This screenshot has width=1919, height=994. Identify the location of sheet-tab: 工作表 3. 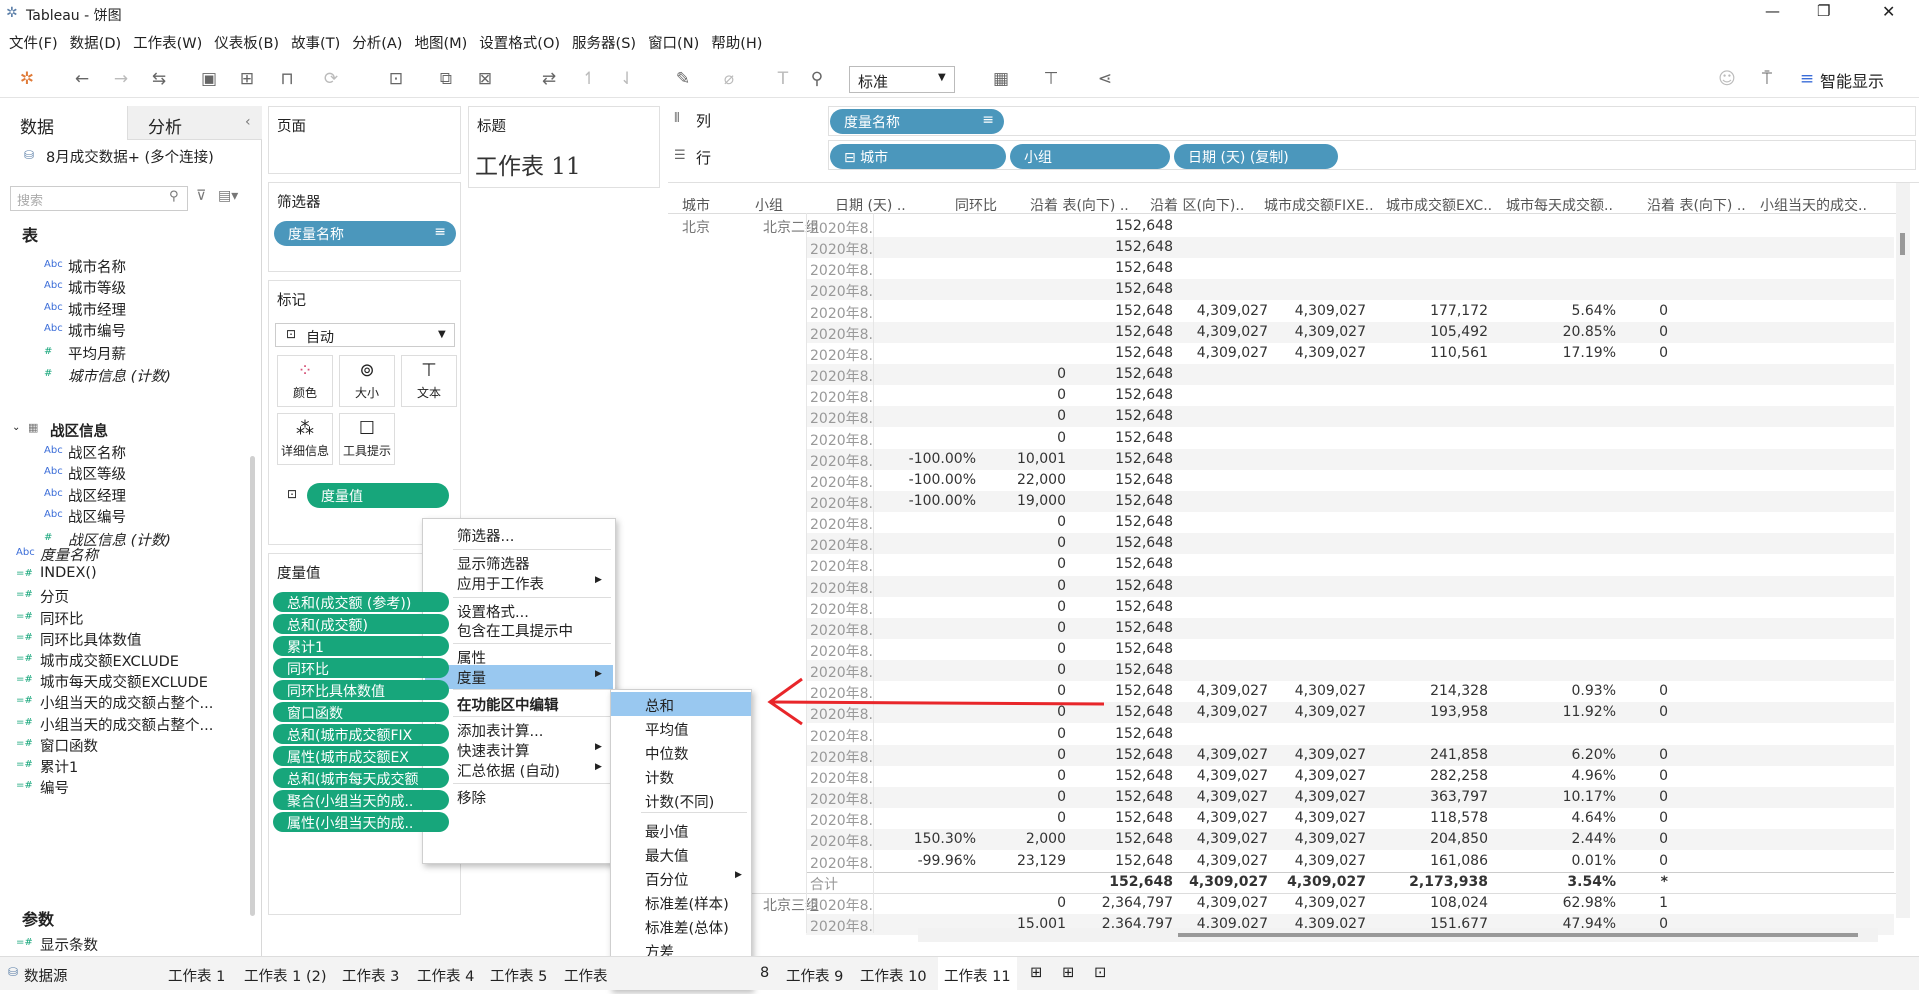
(370, 975).